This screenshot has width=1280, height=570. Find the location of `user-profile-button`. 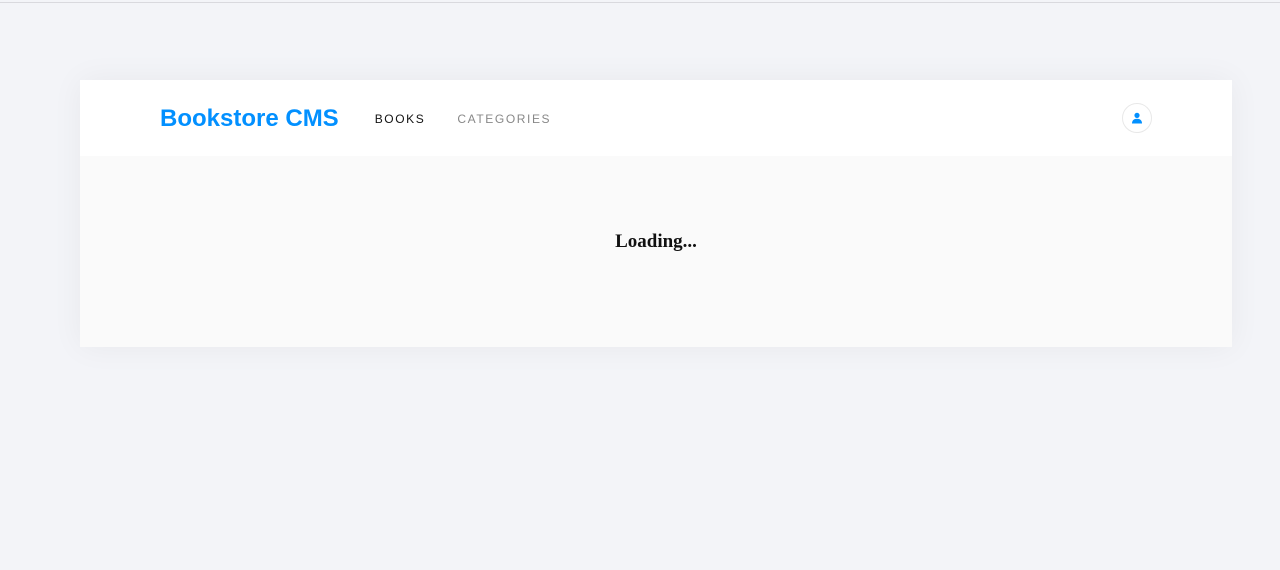

user-profile-button is located at coordinates (1137, 118).